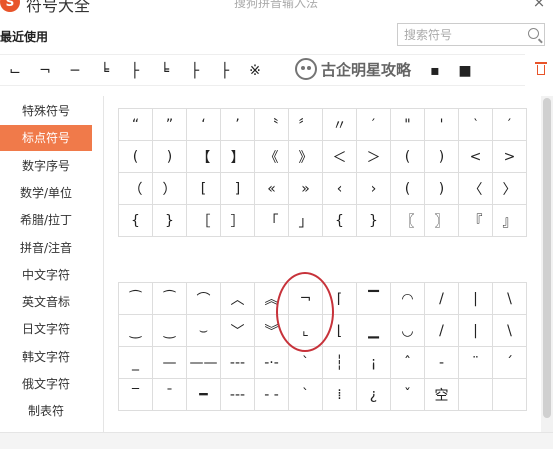  I want to click on symbol-cell: 〈, so click(475, 188).